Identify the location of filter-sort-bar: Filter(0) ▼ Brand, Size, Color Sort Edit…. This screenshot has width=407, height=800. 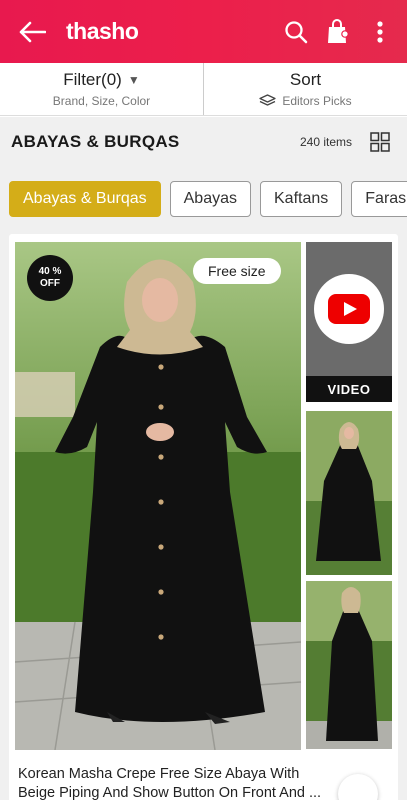
(203, 89).